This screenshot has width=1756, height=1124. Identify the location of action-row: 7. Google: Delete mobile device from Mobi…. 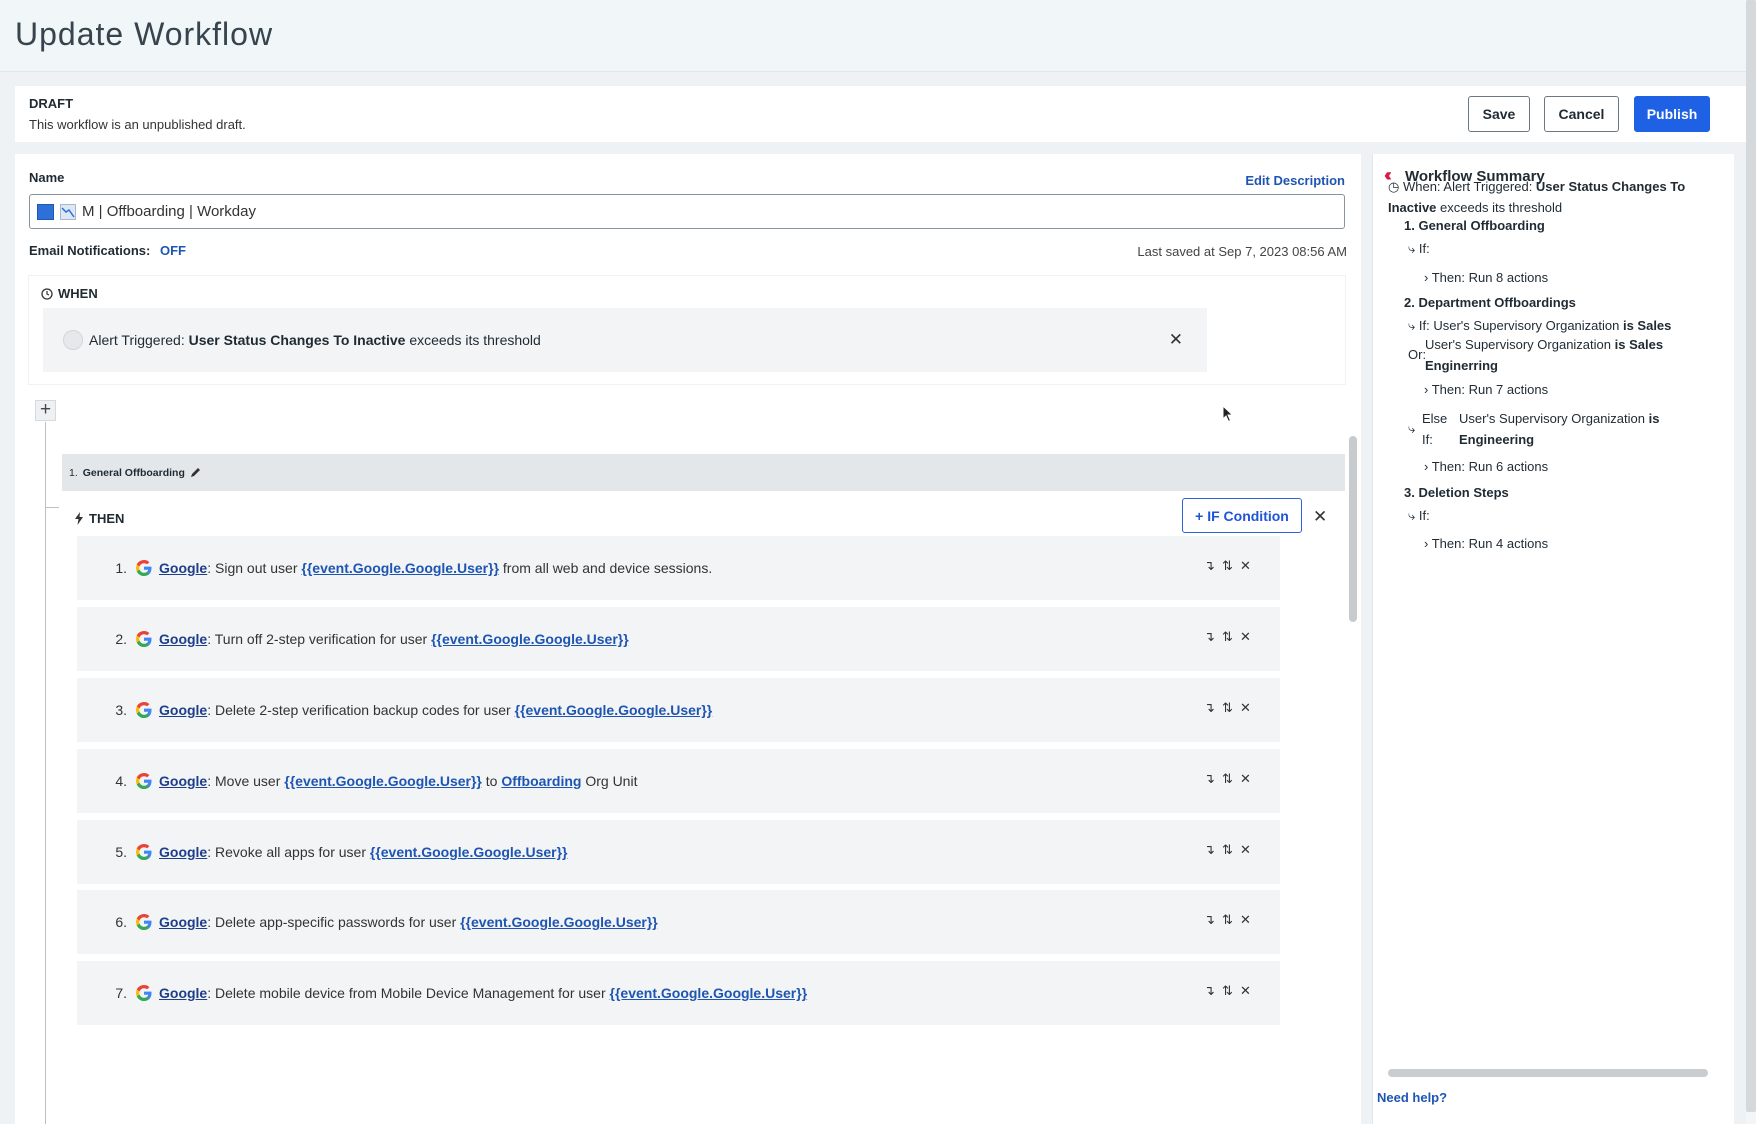
(678, 993).